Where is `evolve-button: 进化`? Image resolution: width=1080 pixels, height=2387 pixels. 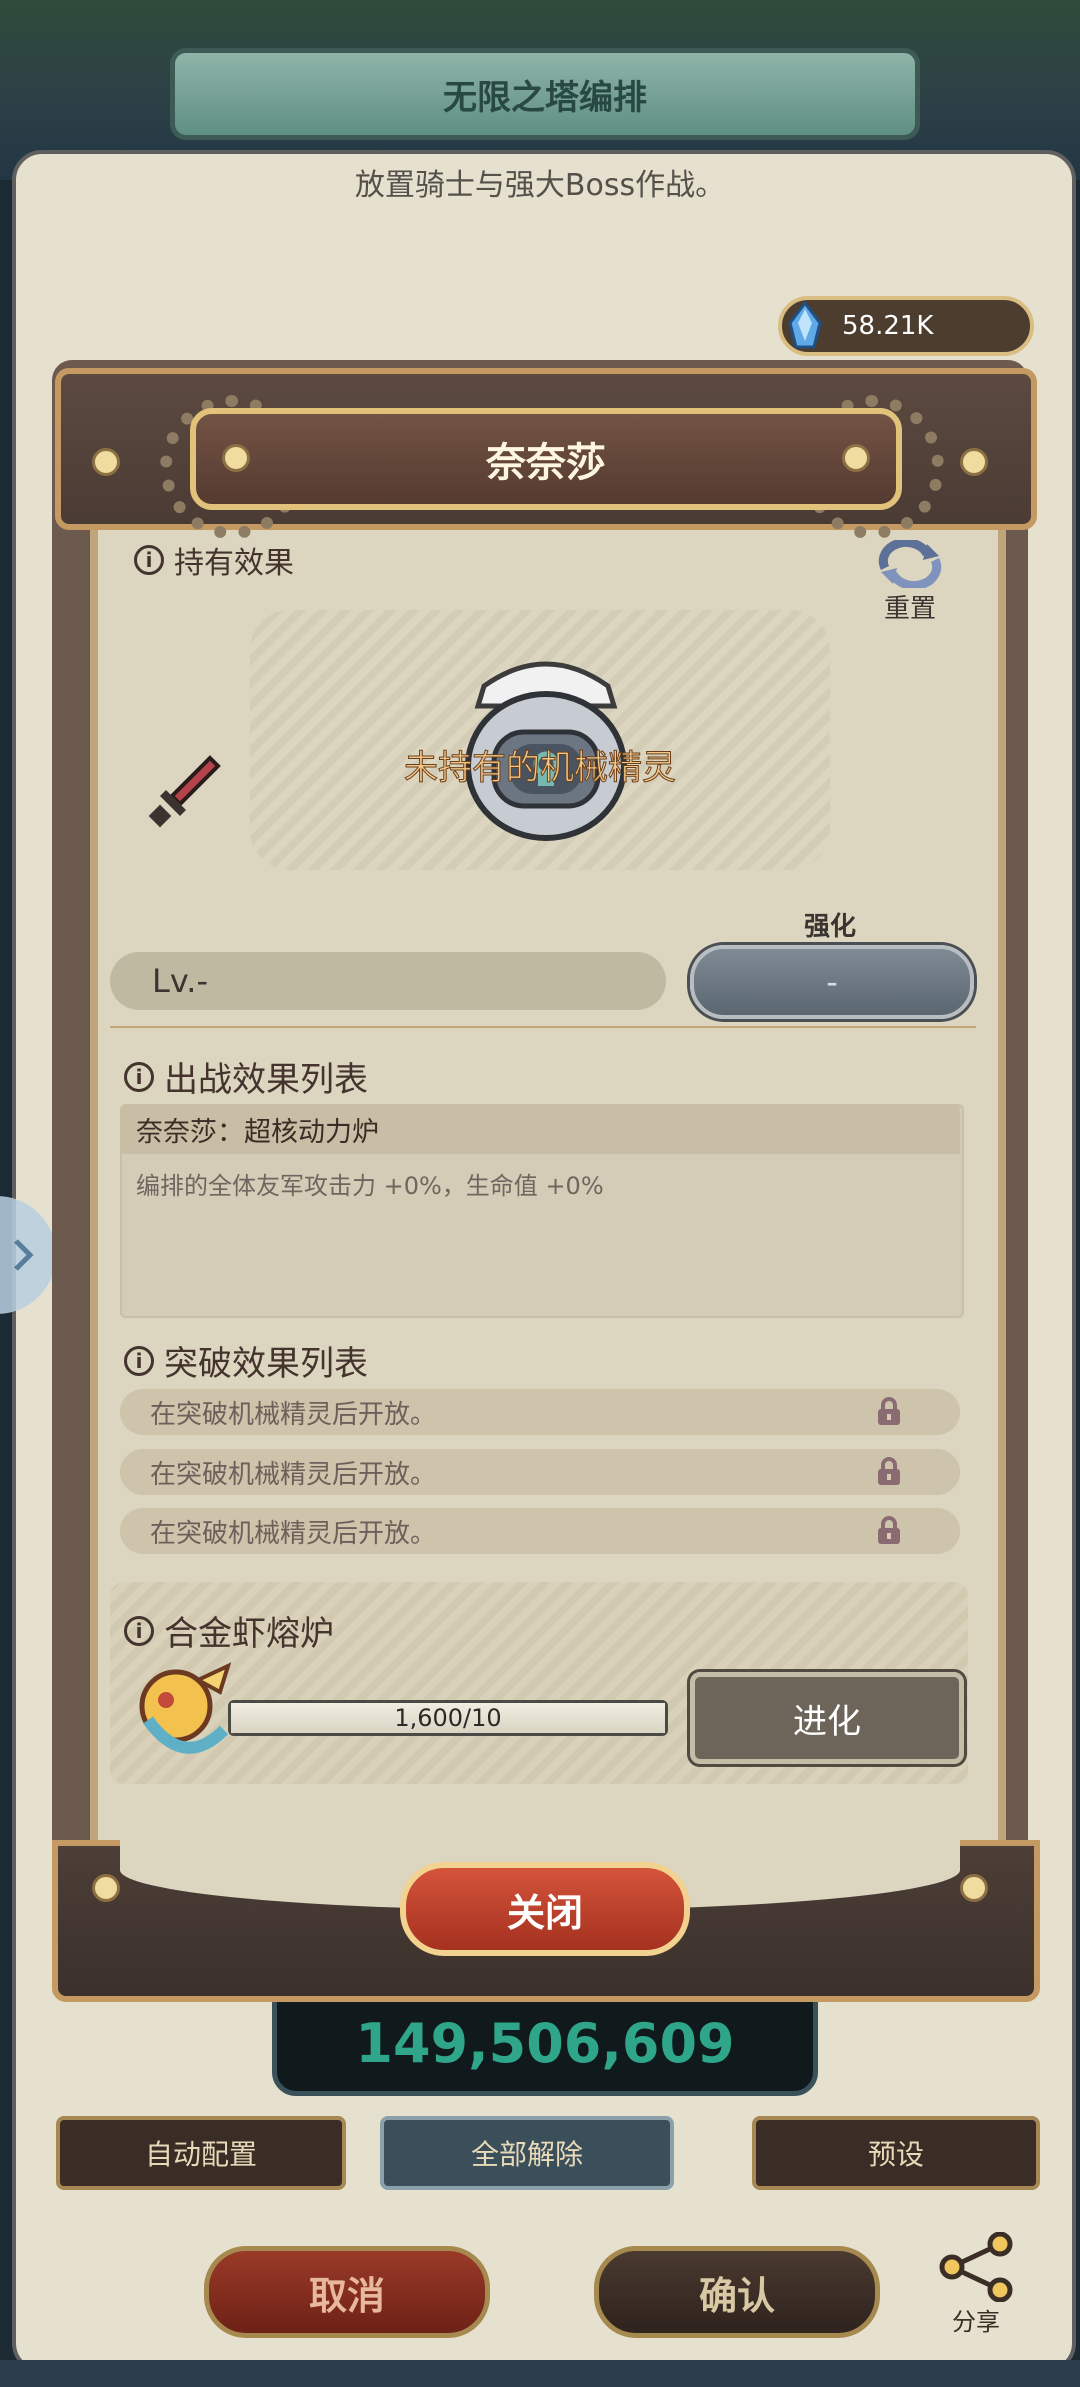
evolve-button: 进化 is located at coordinates (827, 1718).